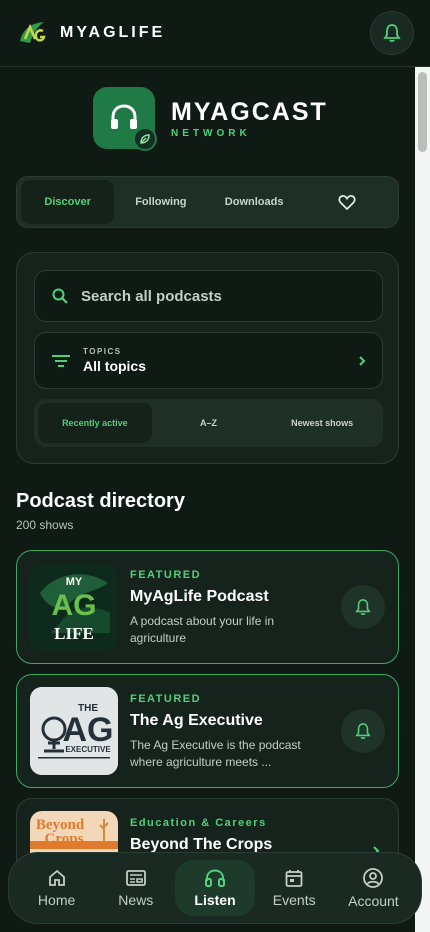  What do you see at coordinates (135, 878) in the screenshot?
I see `news-icon` at bounding box center [135, 878].